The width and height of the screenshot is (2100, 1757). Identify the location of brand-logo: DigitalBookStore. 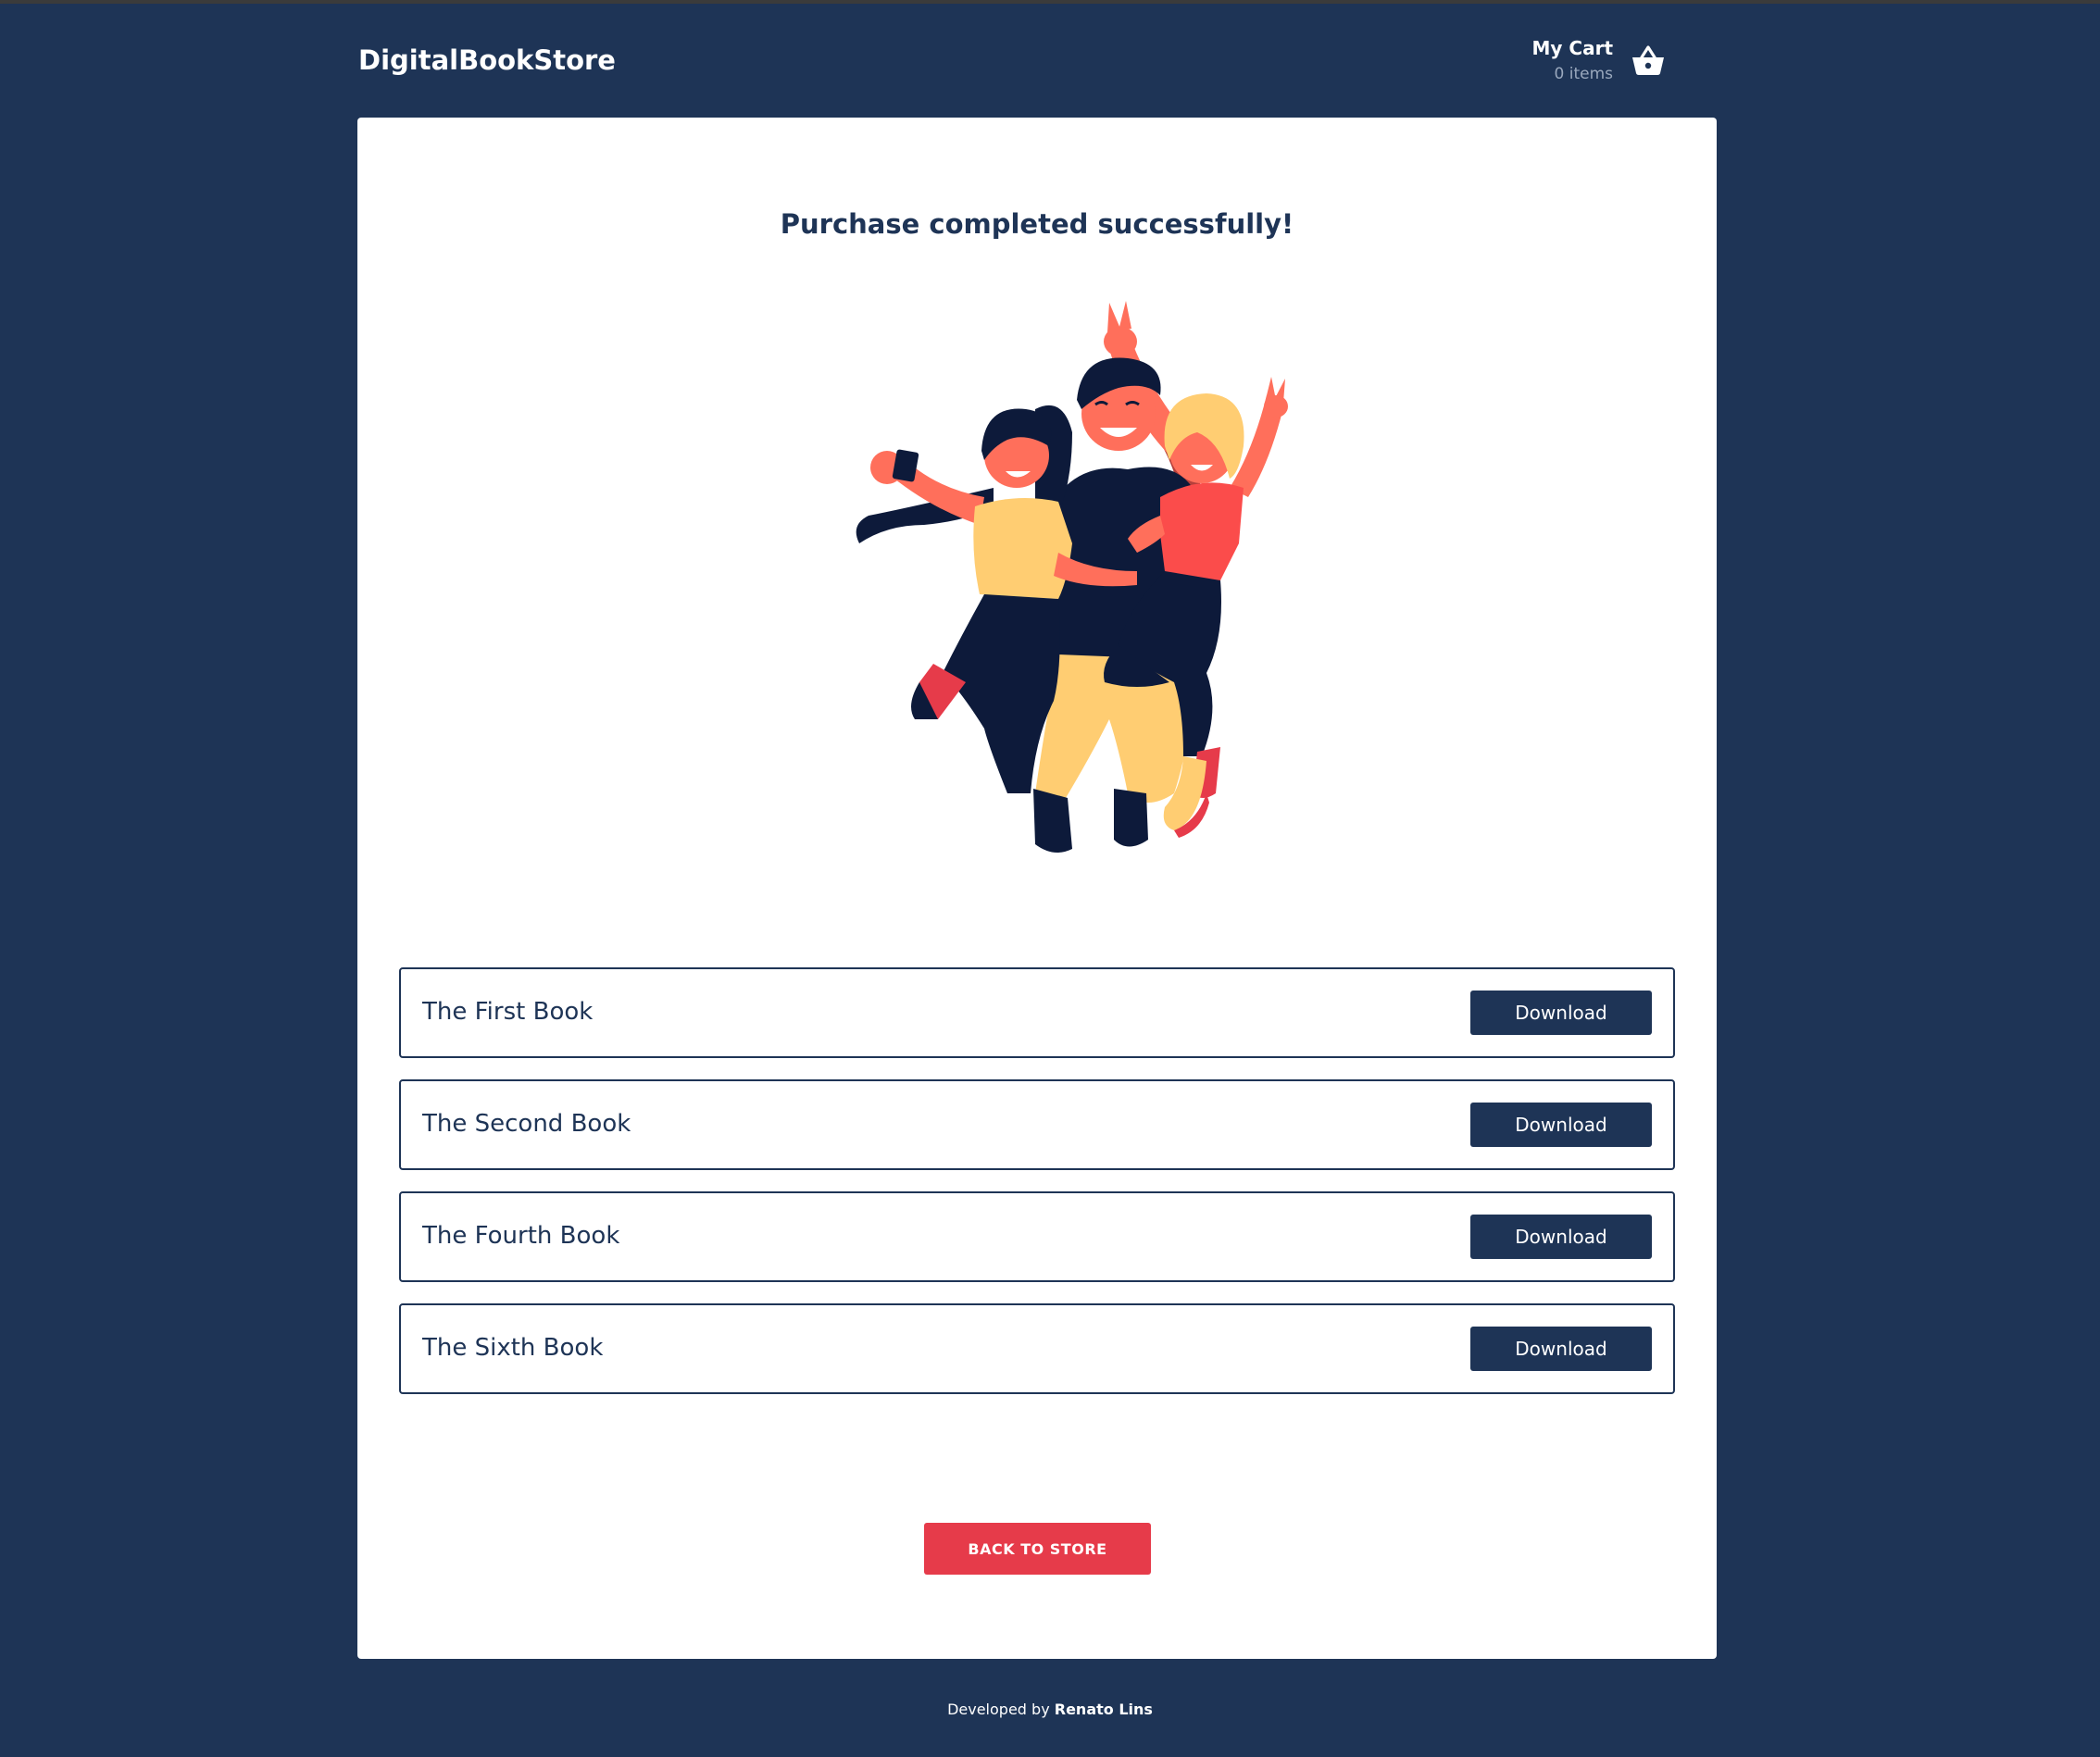
(487, 60).